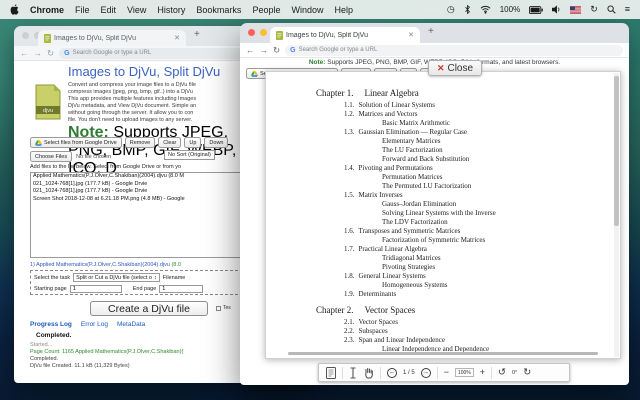  I want to click on battery-icon, so click(536, 9).